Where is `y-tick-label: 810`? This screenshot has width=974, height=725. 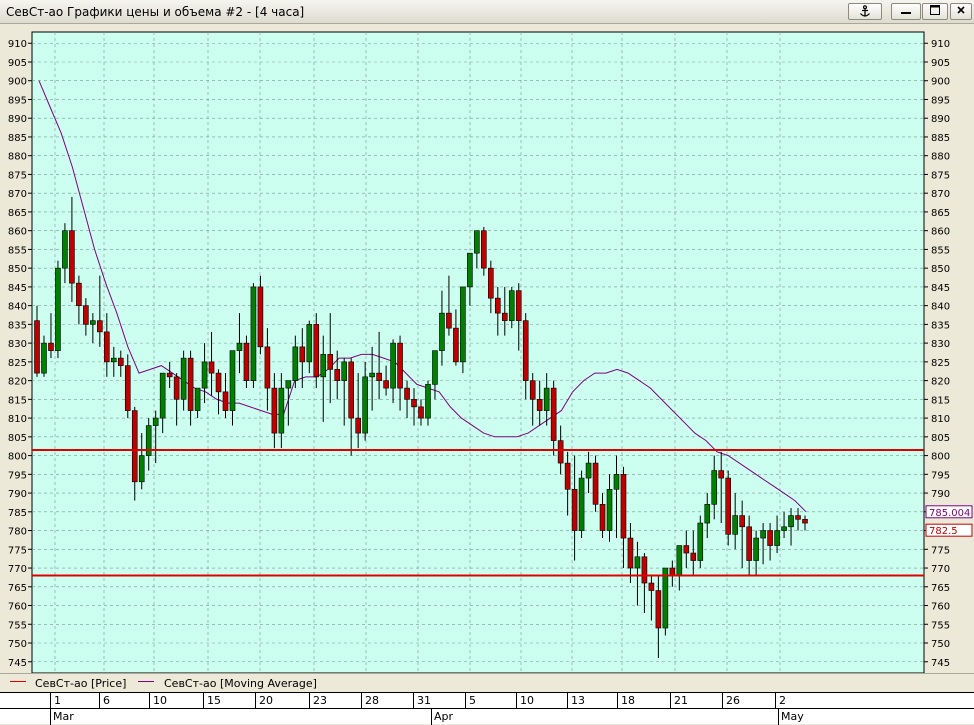
y-tick-label: 810 is located at coordinates (17, 419).